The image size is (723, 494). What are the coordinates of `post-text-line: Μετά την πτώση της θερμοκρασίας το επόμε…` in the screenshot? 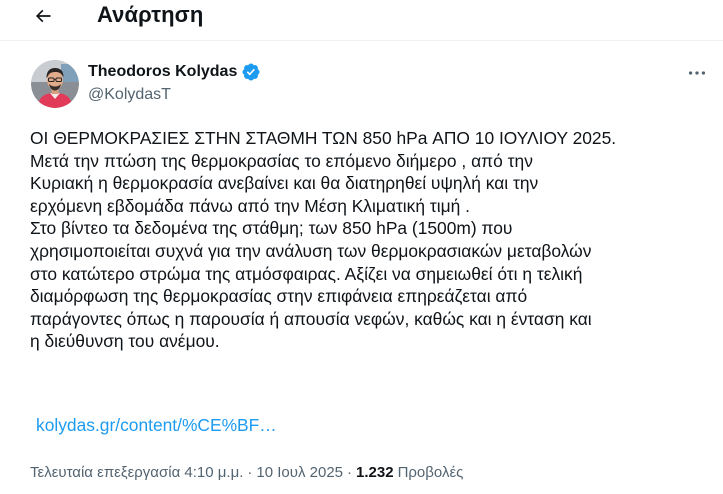 It's located at (281, 160).